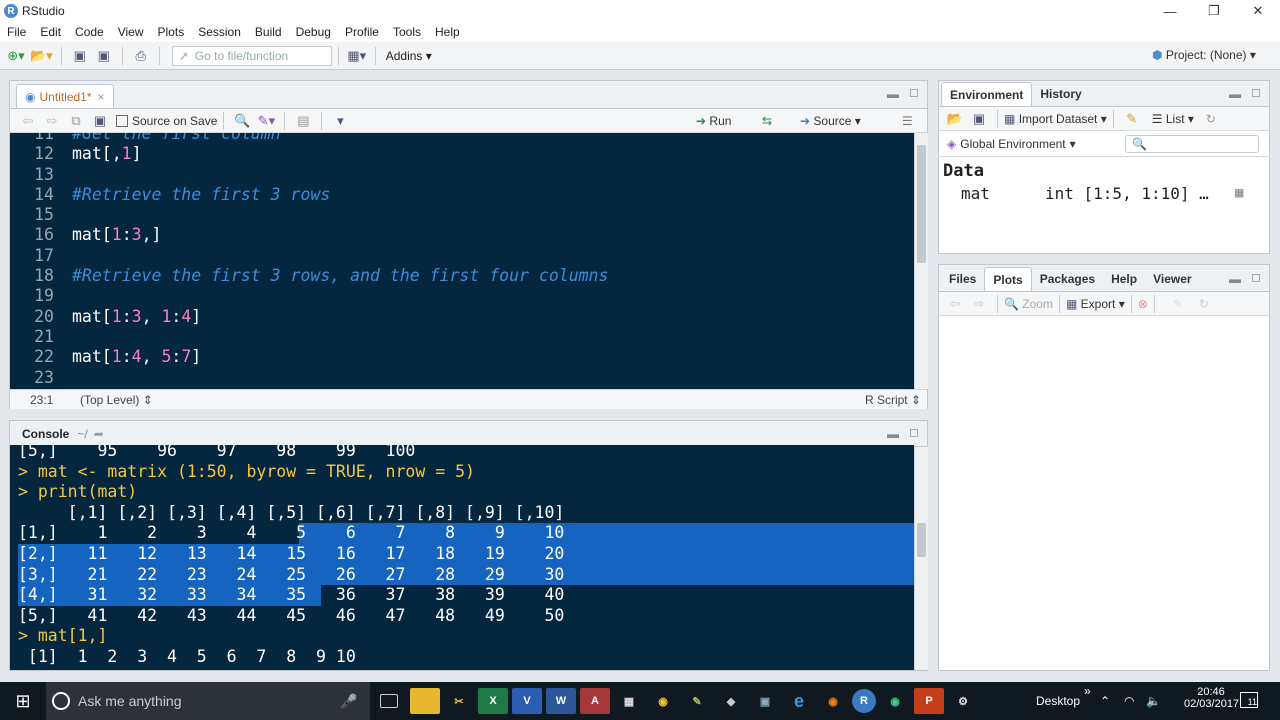  Describe the element at coordinates (493, 701) in the screenshot. I see `excel-icon: X` at that location.